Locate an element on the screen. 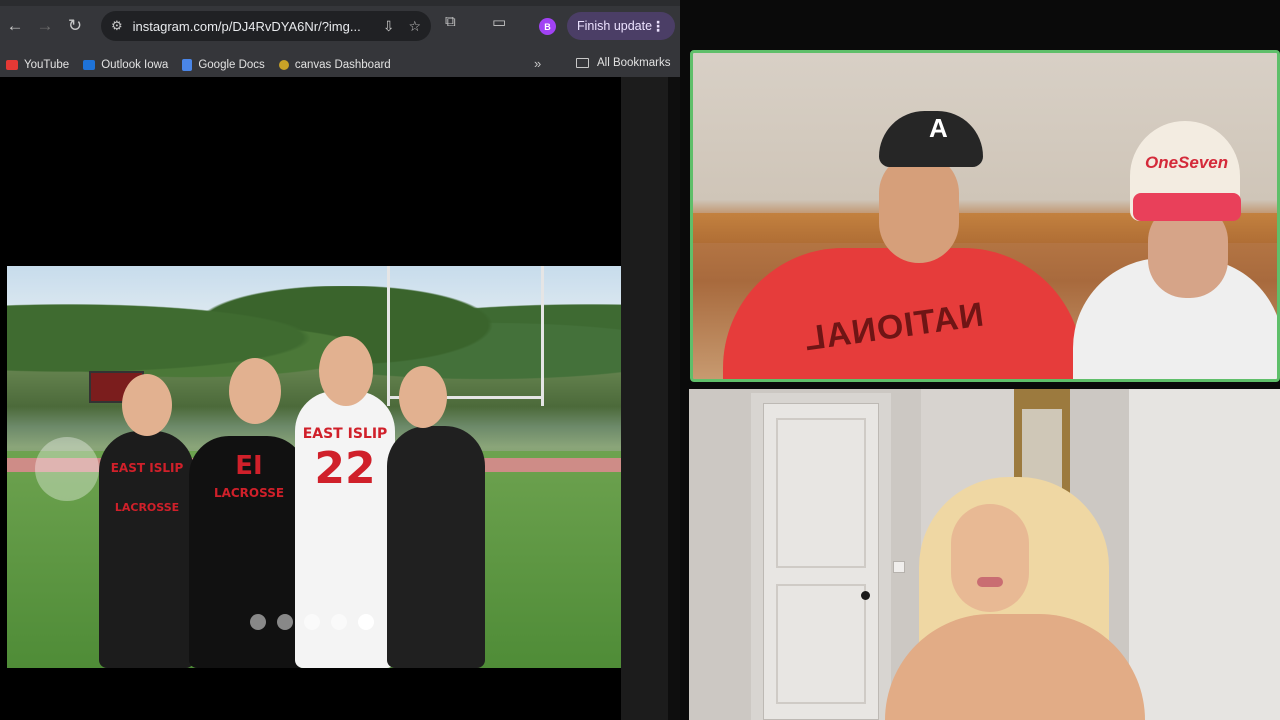  bookmark-youtube: YouTube is located at coordinates (37, 65).